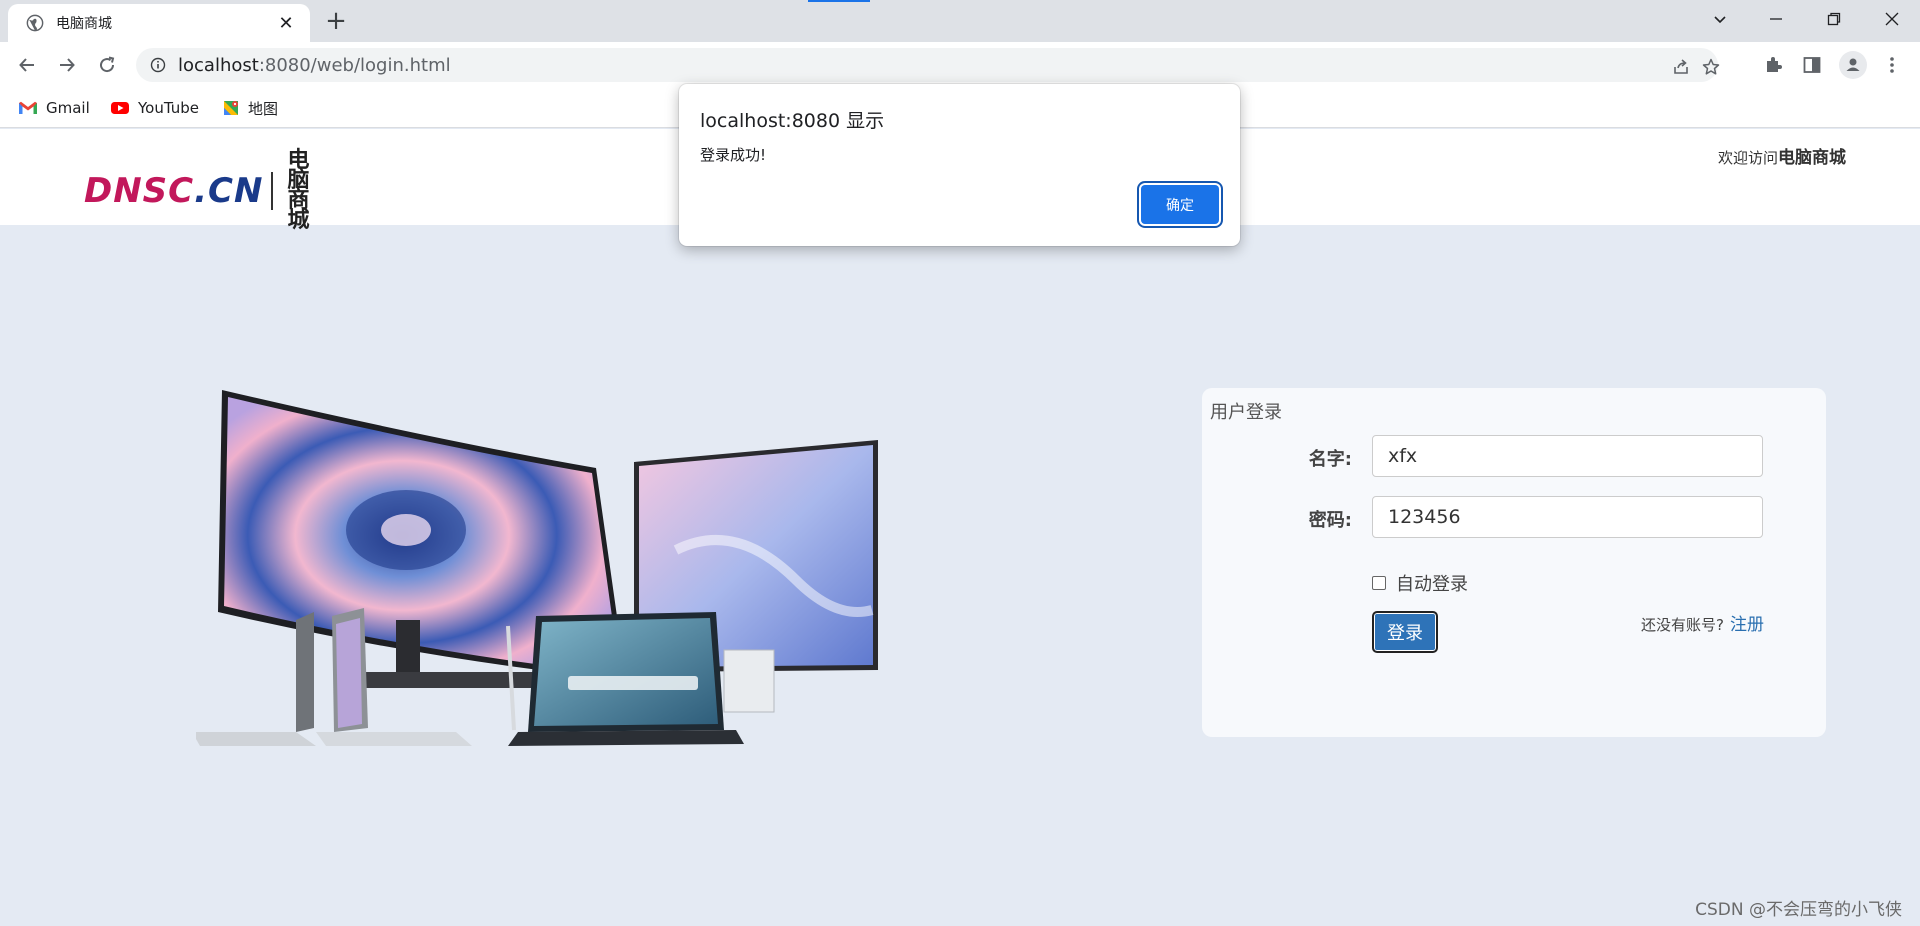  I want to click on site-logo: DNSC.CN 电脑 商城, so click(210, 190).